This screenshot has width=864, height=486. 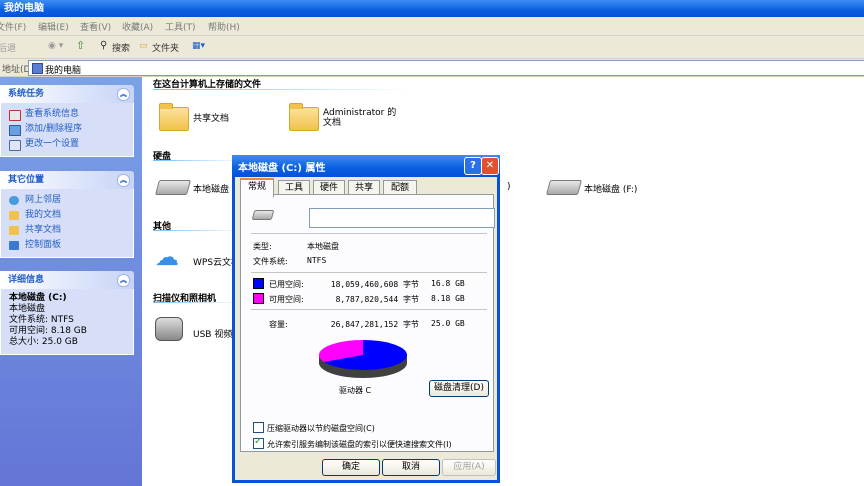 What do you see at coordinates (359, 444) in the screenshot?
I see `index-label: 允许索引服务编制该磁盘的索引以便快速搜索文件(I)` at bounding box center [359, 444].